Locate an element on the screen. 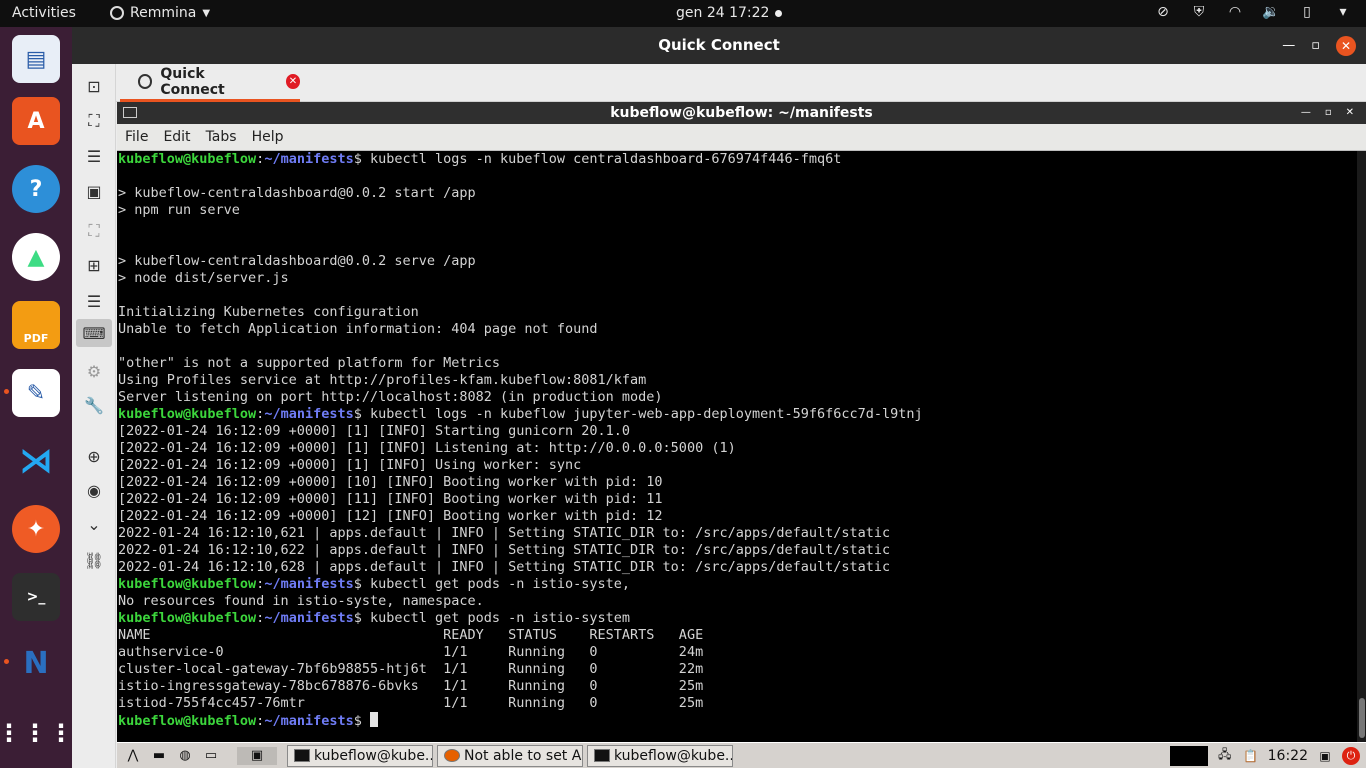 This screenshot has width=1366, height=768. pdf-editor-icon: PDF is located at coordinates (36, 325).